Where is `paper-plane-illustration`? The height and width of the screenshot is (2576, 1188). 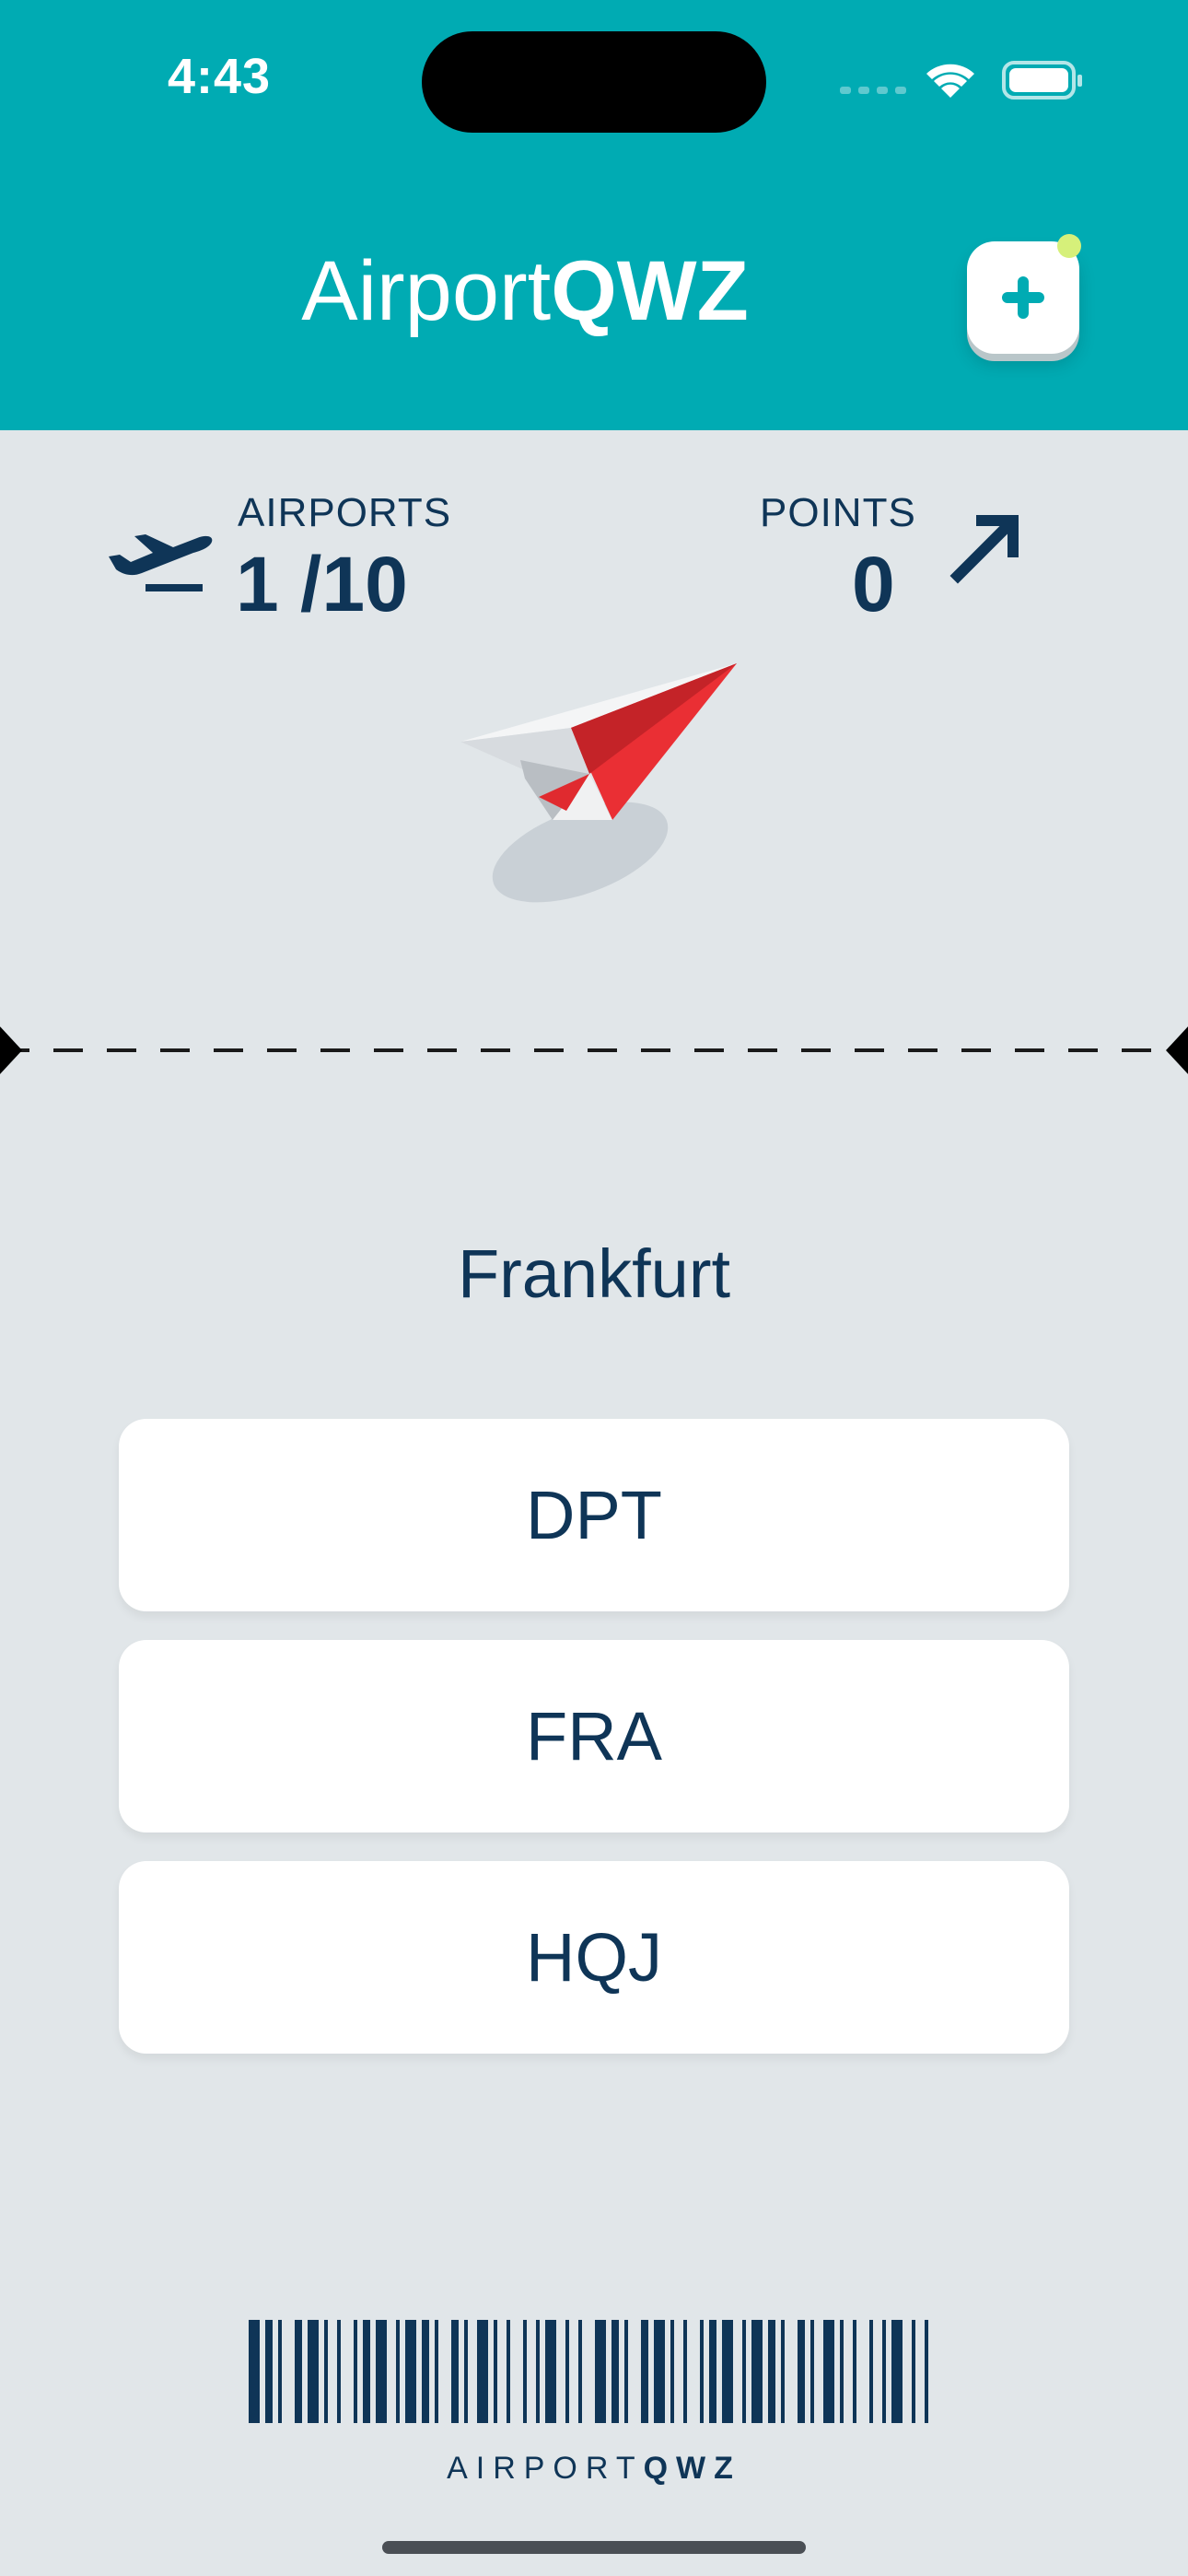
paper-plane-illustration is located at coordinates (598, 783).